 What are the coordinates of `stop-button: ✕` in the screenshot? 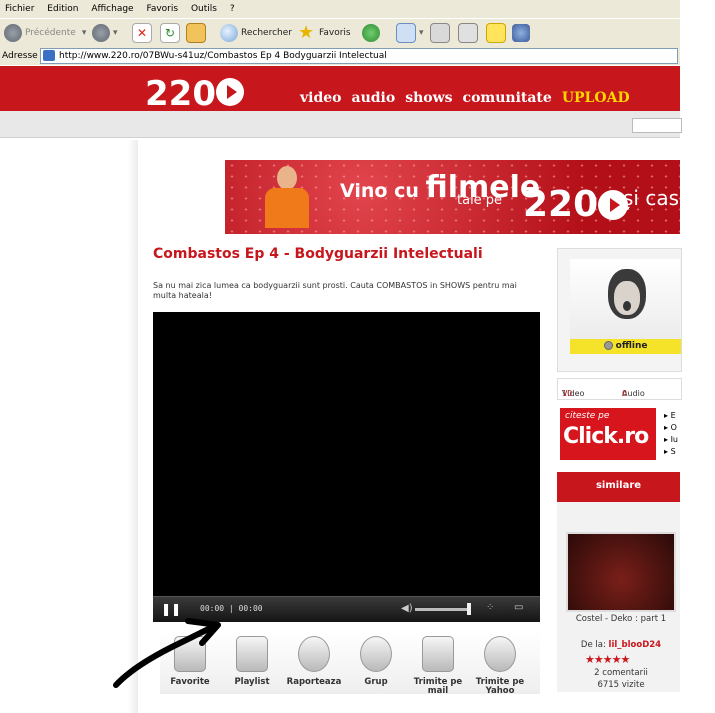 It's located at (143, 33).